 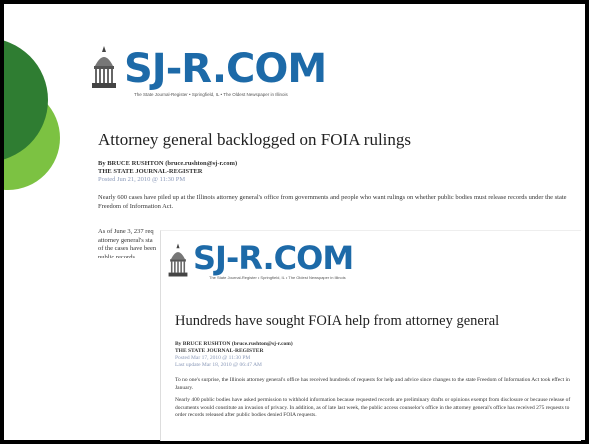 I want to click on updated-date: Last update Mar 18, 2010 @ 06:47 AM, so click(x=218, y=365).